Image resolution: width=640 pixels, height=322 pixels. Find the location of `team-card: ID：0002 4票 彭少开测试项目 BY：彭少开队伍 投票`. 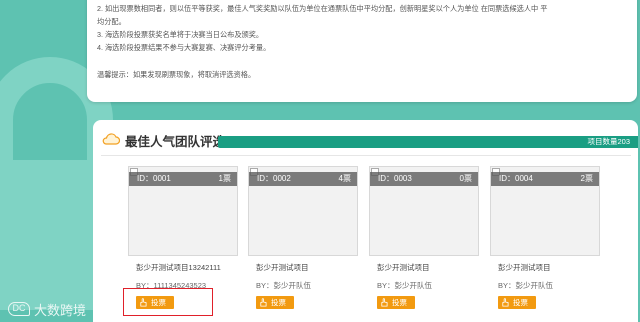

team-card: ID：0002 4票 彭少开测试项目 BY：彭少开队伍 投票 is located at coordinates (303, 244).